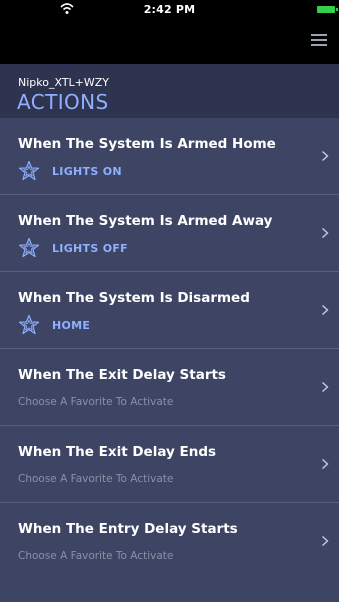  Describe the element at coordinates (169, 309) in the screenshot. I see `action-item-disarmed: When The System Is Disarmed HOME` at that location.